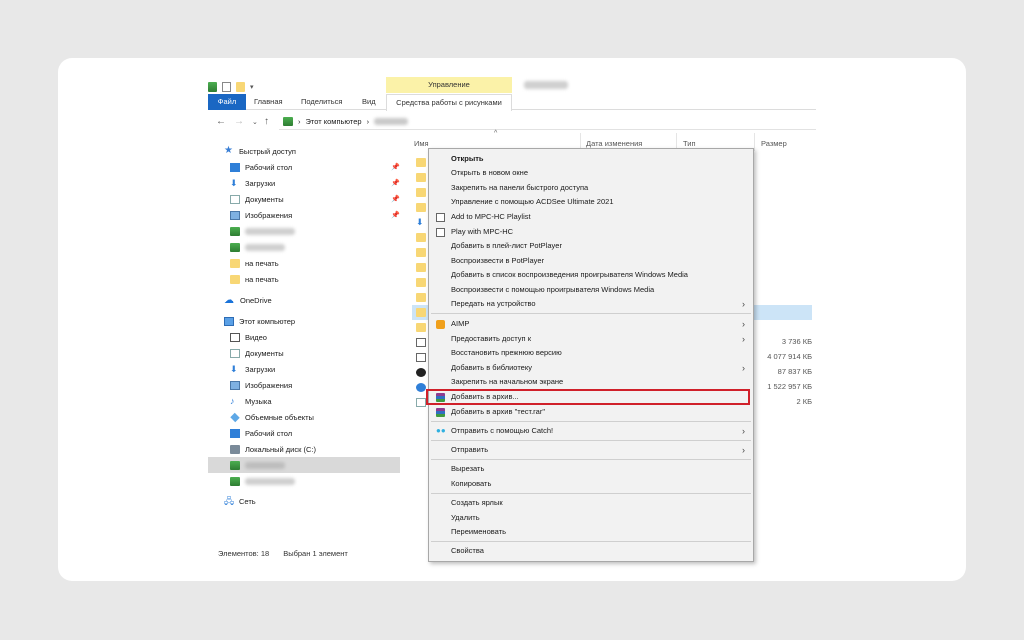 Image resolution: width=1024 pixels, height=640 pixels. What do you see at coordinates (247, 501) in the screenshot?
I see `sidebar-label: Сеть` at bounding box center [247, 501].